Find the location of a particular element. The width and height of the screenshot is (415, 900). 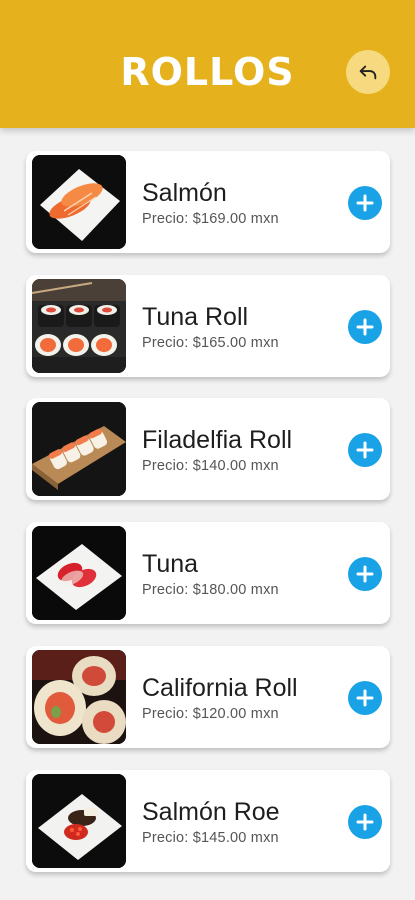

product-image-salmon is located at coordinates (79, 202).